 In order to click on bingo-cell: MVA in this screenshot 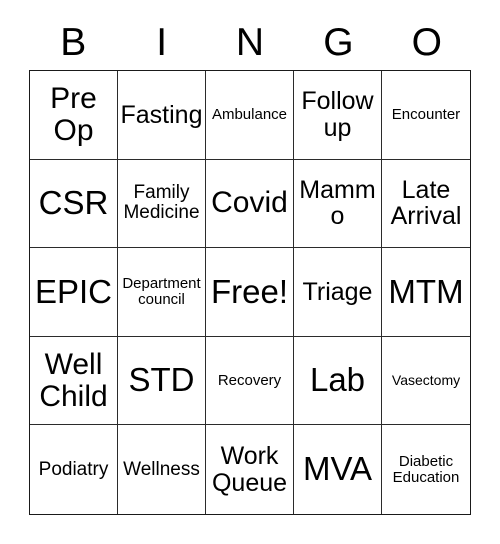, I will do `click(338, 469)`.